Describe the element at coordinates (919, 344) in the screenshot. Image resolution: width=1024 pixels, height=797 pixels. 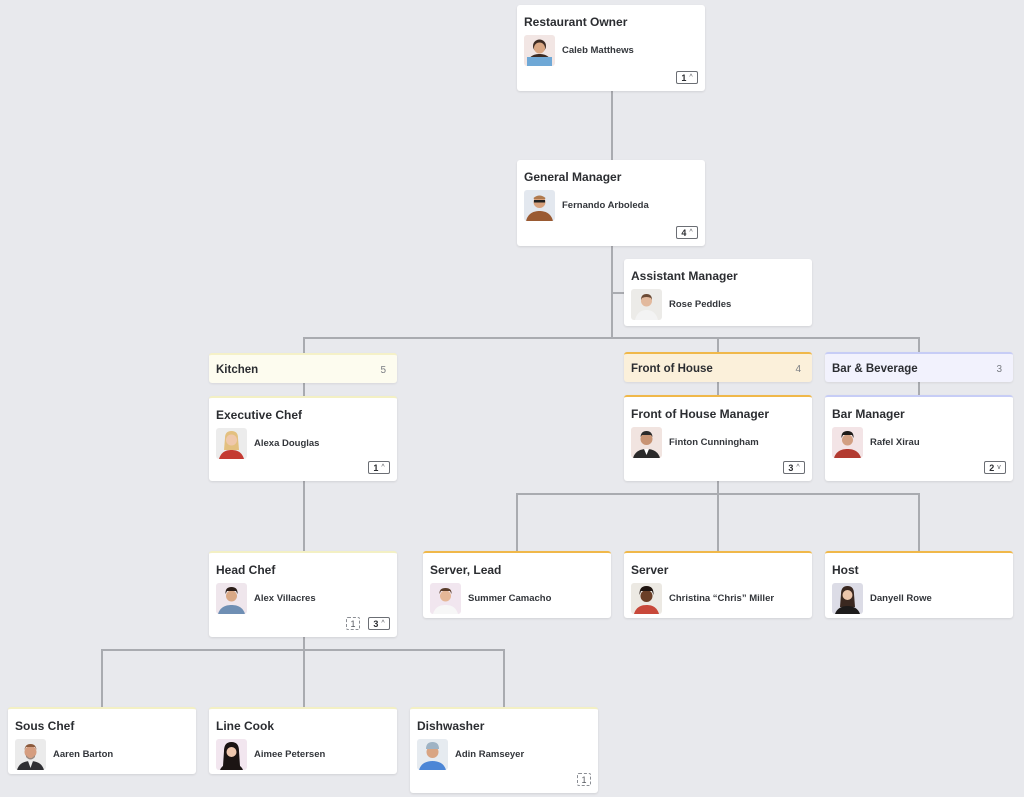
I see `connector-to-bar` at that location.